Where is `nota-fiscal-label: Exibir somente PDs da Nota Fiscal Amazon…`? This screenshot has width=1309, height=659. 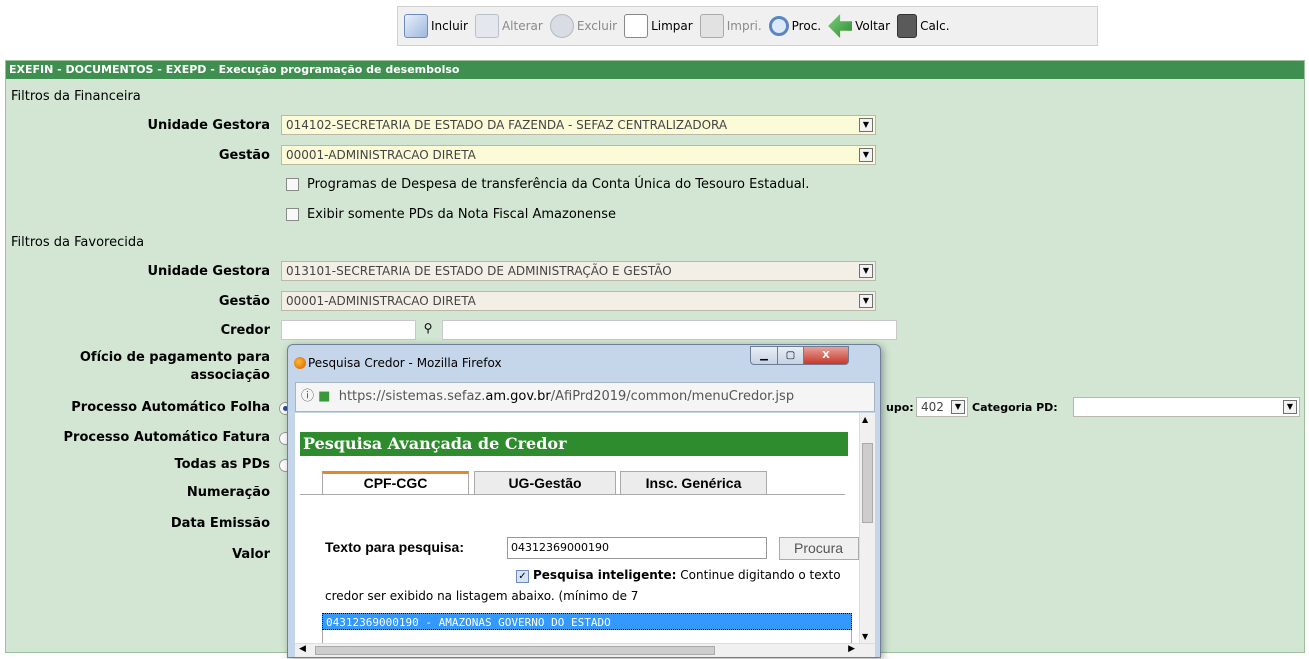
nota-fiscal-label: Exibir somente PDs da Nota Fiscal Amazon… is located at coordinates (462, 214).